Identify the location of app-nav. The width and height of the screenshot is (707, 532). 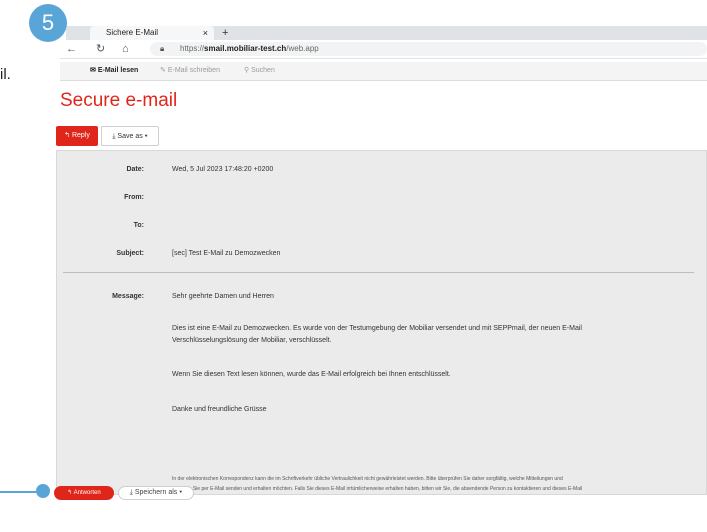
(383, 71).